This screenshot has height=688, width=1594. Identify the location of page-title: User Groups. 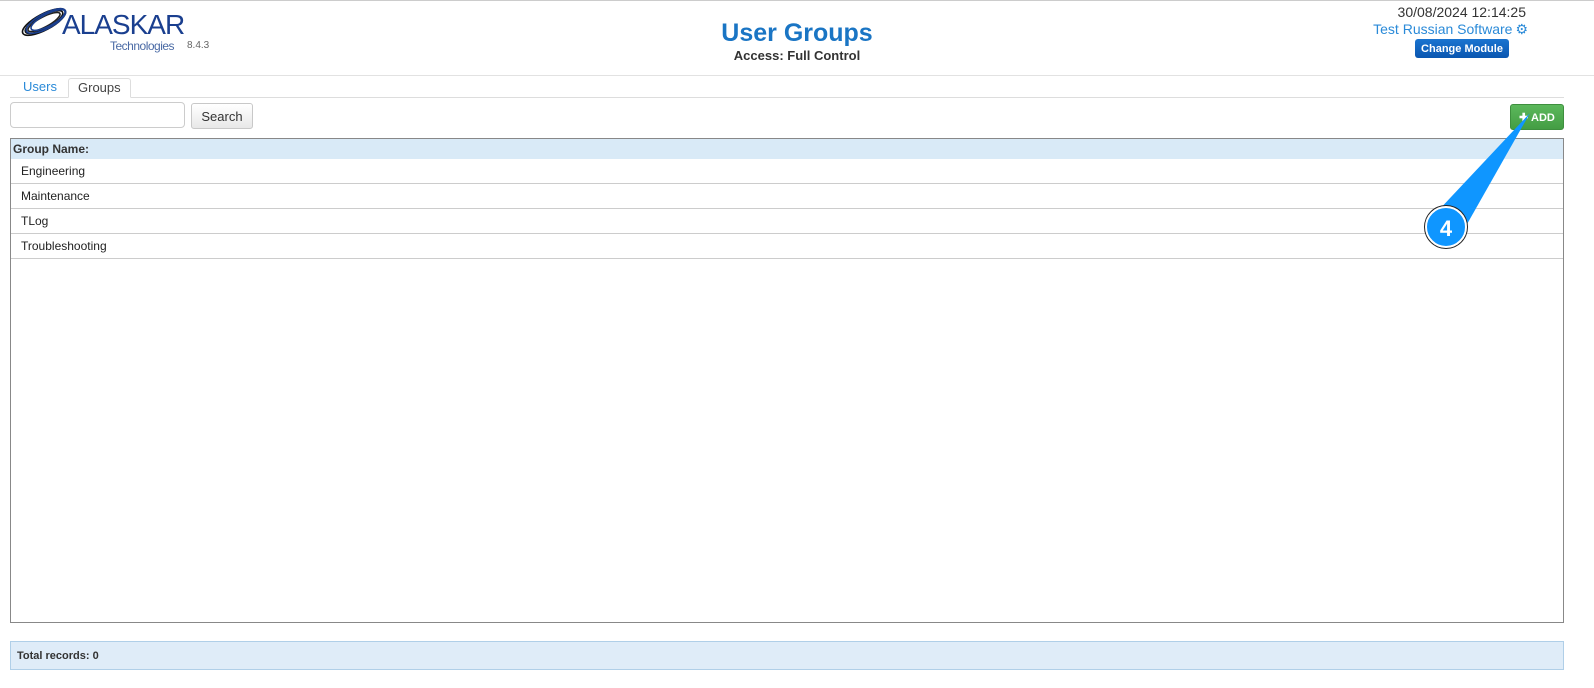
(797, 33).